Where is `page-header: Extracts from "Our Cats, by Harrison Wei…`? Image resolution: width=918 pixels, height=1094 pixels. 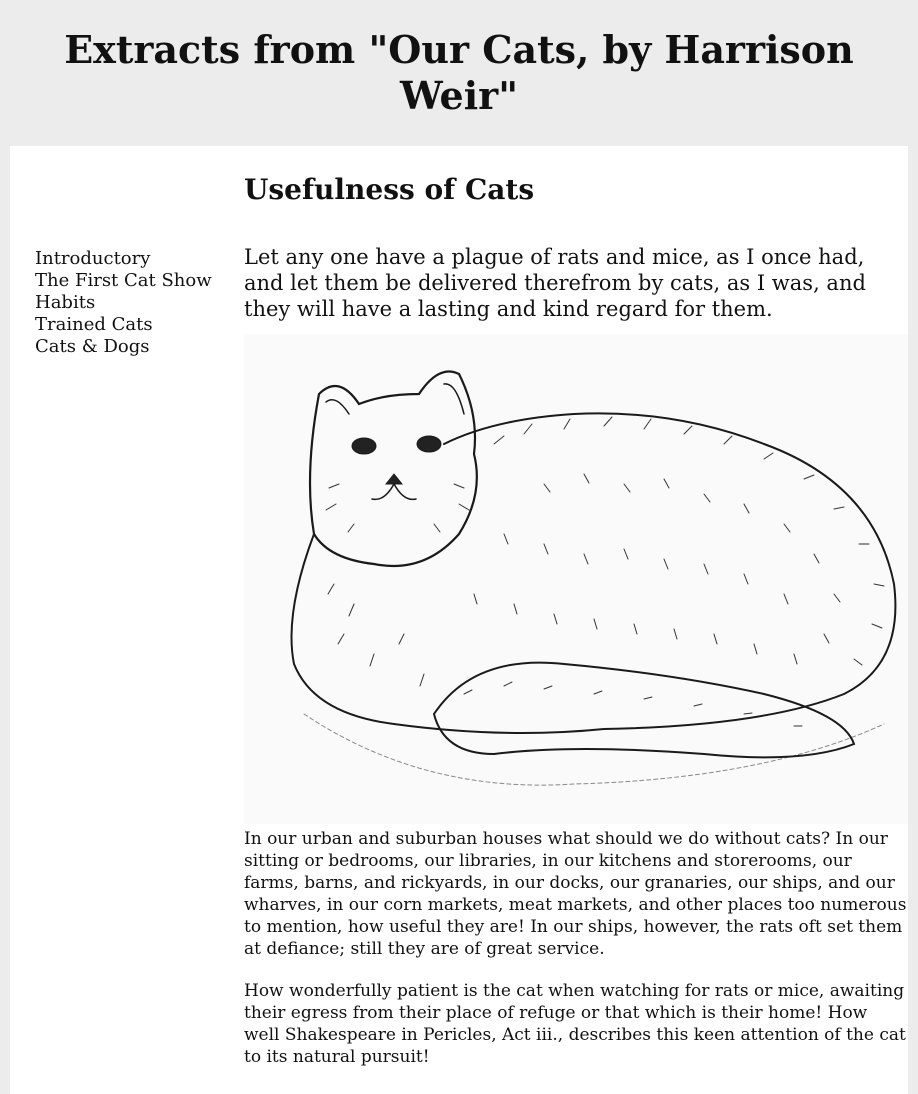
page-header: Extracts from "Our Cats, by Harrison Wei… is located at coordinates (459, 73).